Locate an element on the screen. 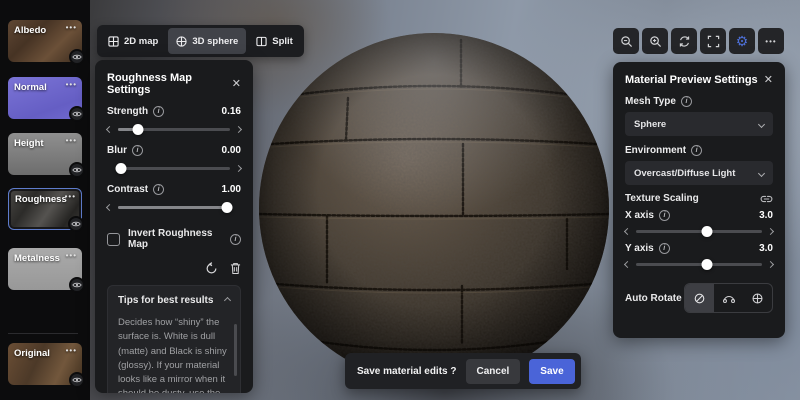 This screenshot has height=400, width=800. turntable-rotate-icon is located at coordinates (728, 299).